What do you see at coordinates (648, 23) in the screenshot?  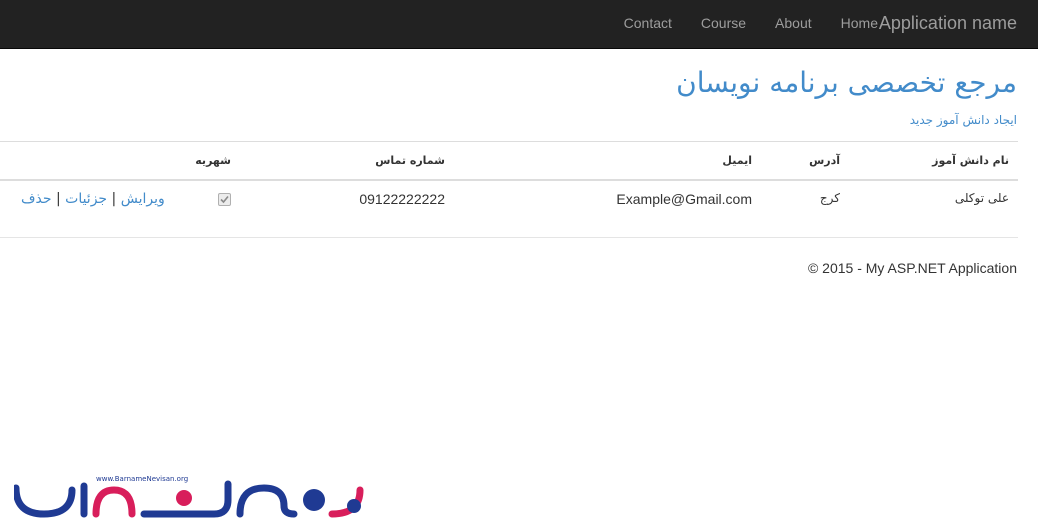 I see `nav-contact-link: Contact` at bounding box center [648, 23].